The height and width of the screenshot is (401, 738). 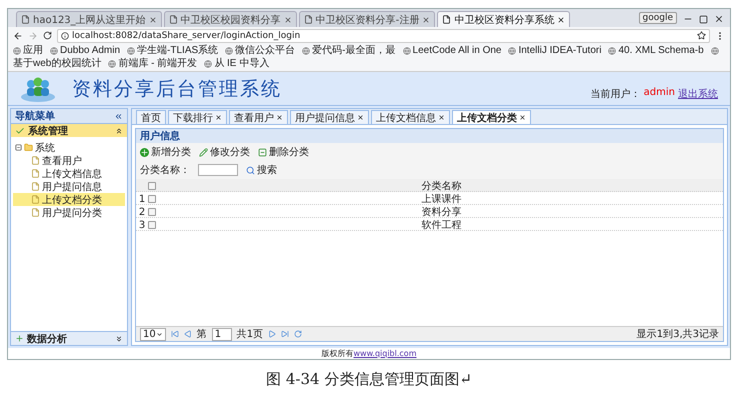 I want to click on tree-item: 上传文档分类, so click(x=69, y=199).